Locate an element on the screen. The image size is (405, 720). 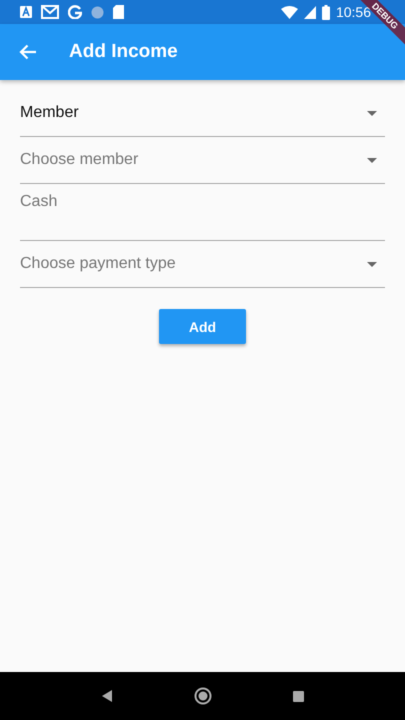
sd-card-icon is located at coordinates (118, 12).